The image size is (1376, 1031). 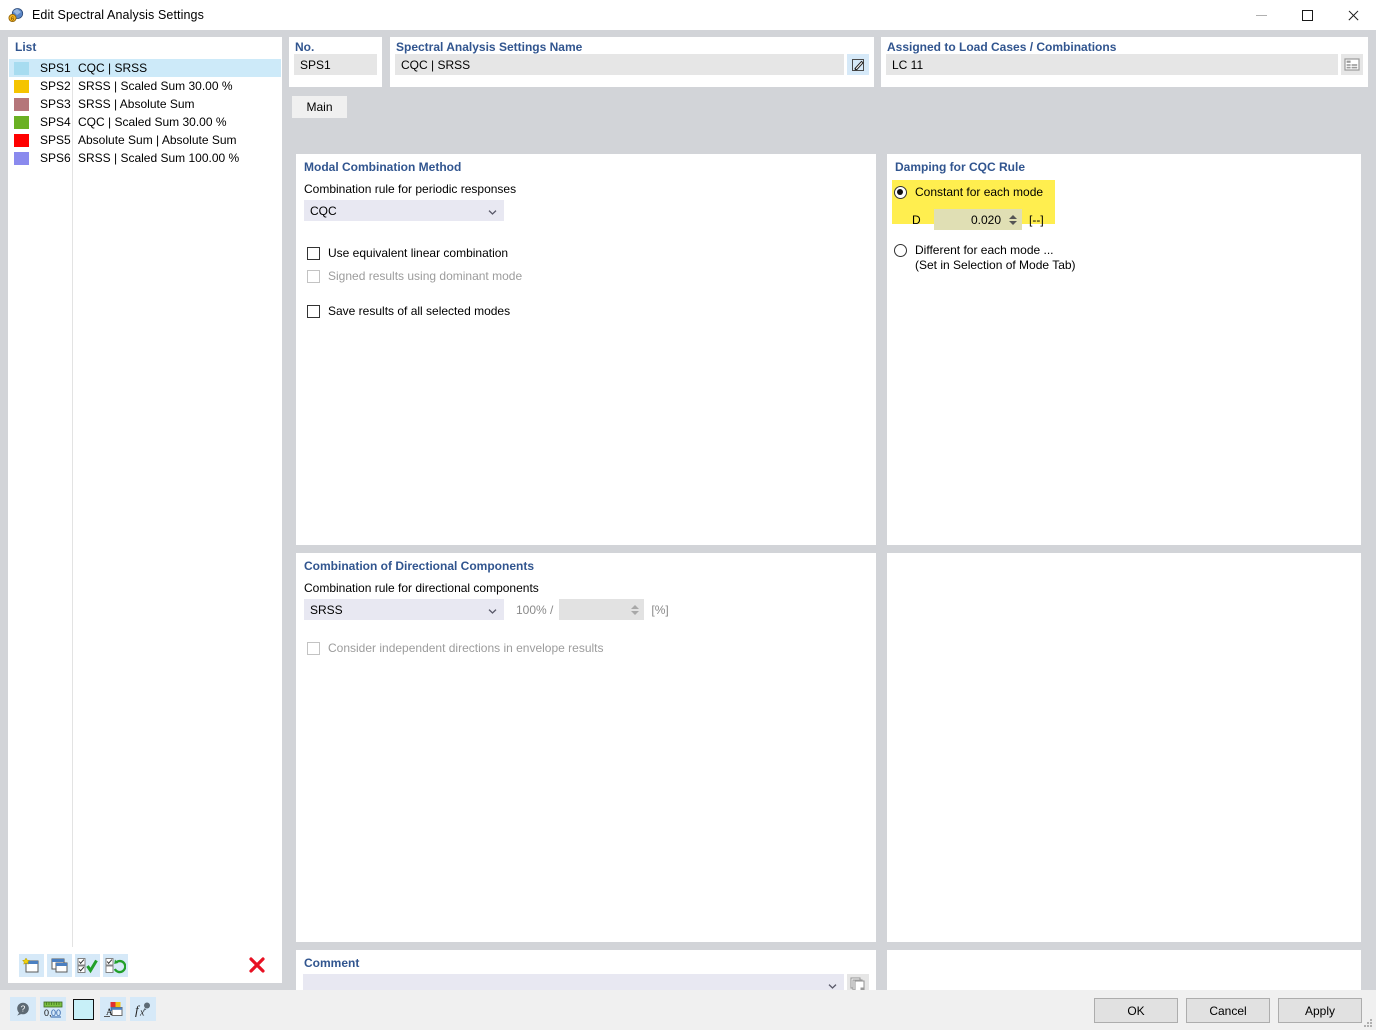 I want to click on formula-icon: f x, so click(x=143, y=1009).